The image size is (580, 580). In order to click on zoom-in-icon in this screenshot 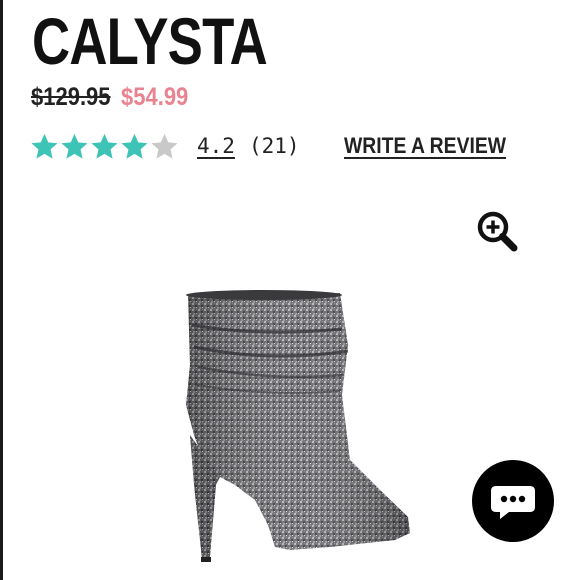, I will do `click(497, 231)`.